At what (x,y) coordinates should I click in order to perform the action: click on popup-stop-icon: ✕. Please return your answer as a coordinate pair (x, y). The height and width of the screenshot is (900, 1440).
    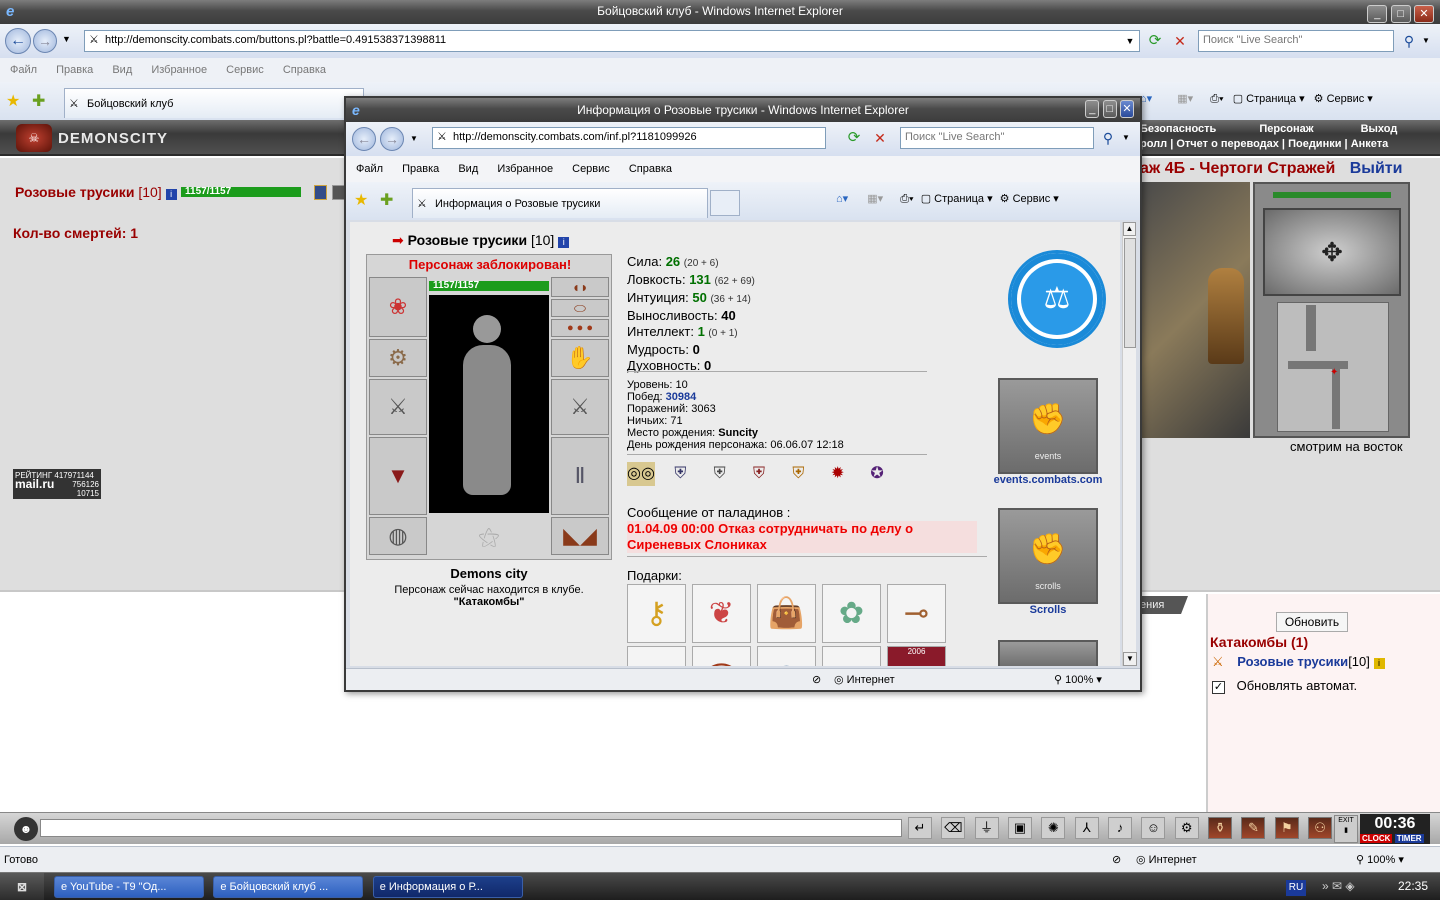
    Looking at the image, I should click on (880, 138).